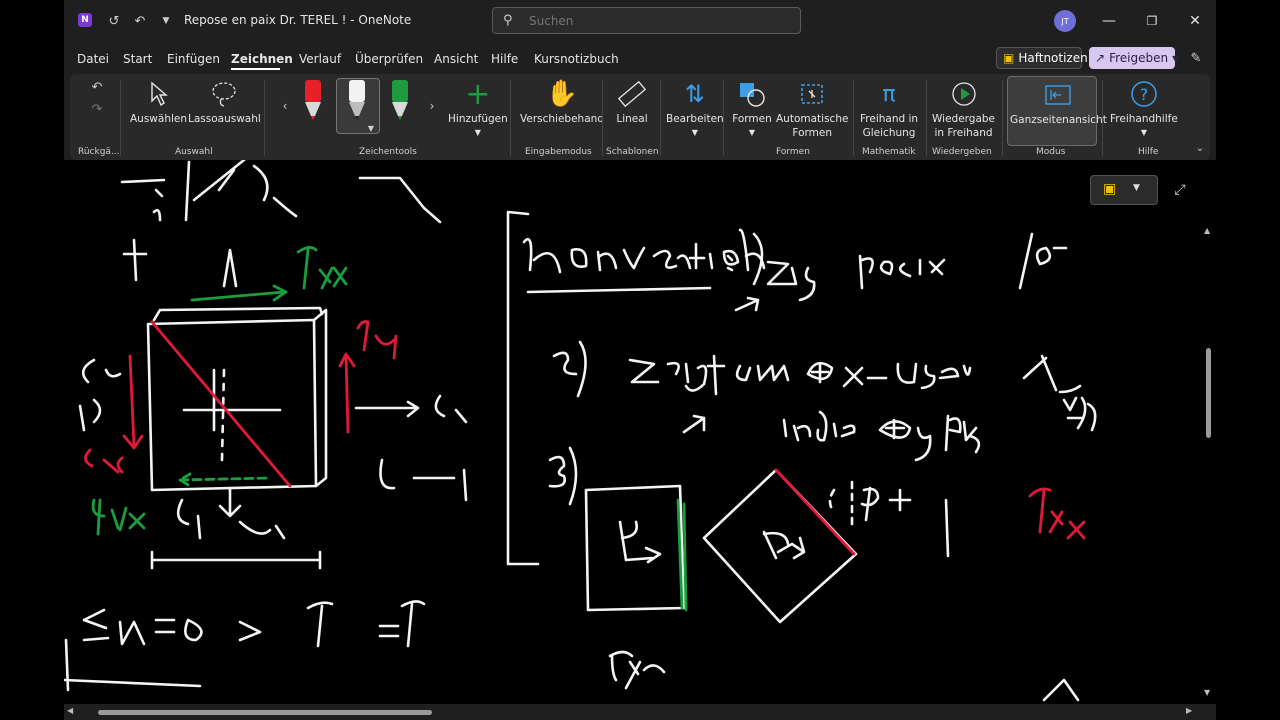  I want to click on group-label-input-mode: Eingabemodus, so click(558, 152).